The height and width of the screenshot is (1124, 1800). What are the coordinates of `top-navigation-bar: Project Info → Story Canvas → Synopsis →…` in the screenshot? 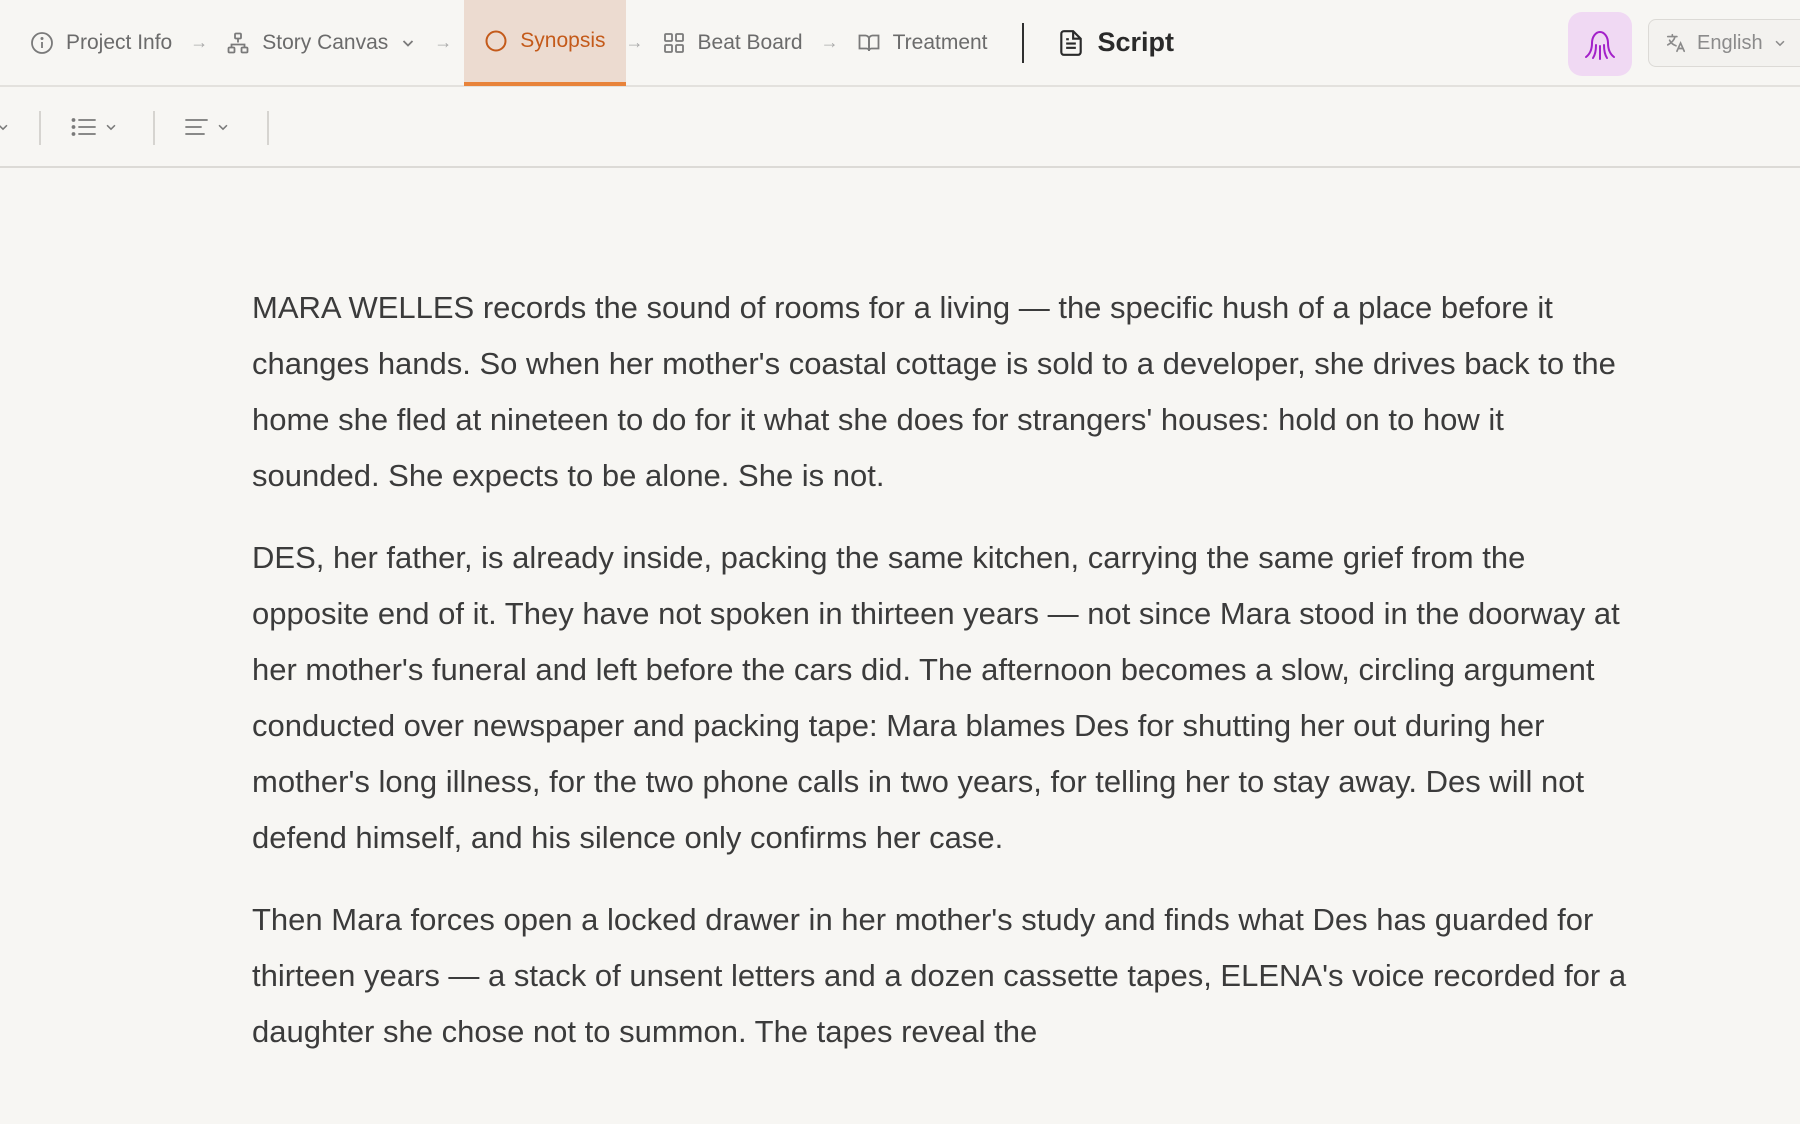 It's located at (900, 43).